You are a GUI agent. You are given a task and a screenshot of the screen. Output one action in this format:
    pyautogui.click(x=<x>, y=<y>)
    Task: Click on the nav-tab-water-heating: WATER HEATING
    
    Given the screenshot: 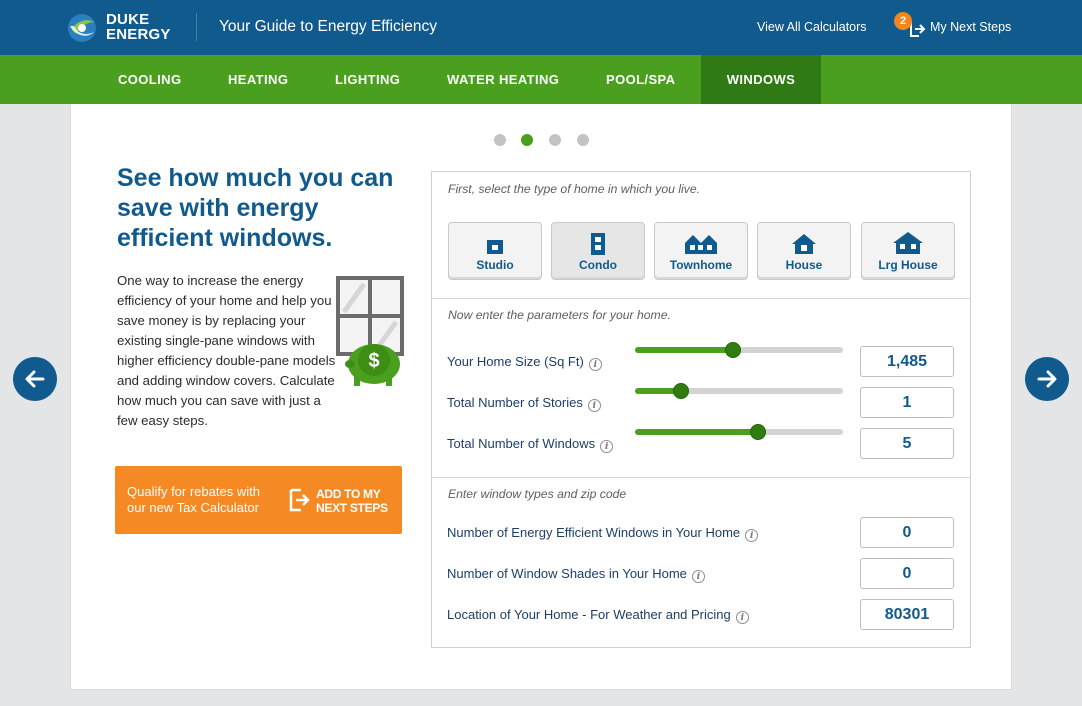 What is the action you would take?
    pyautogui.click(x=503, y=79)
    